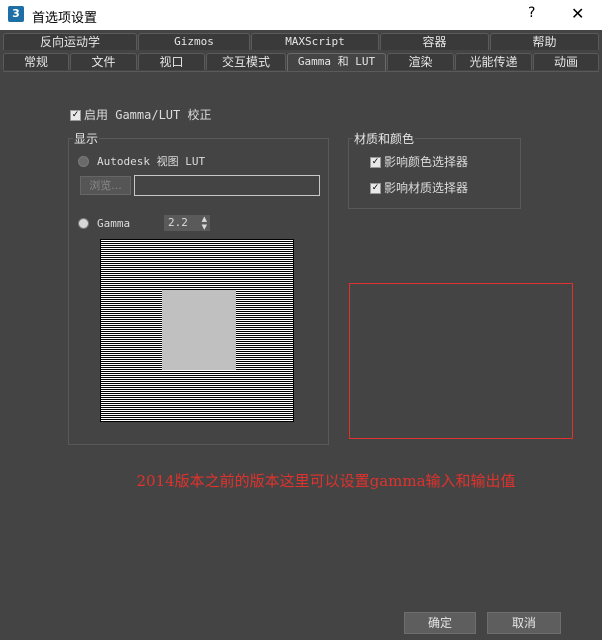 Image resolution: width=602 pixels, height=640 pixels. What do you see at coordinates (227, 185) in the screenshot?
I see `lut-path-field` at bounding box center [227, 185].